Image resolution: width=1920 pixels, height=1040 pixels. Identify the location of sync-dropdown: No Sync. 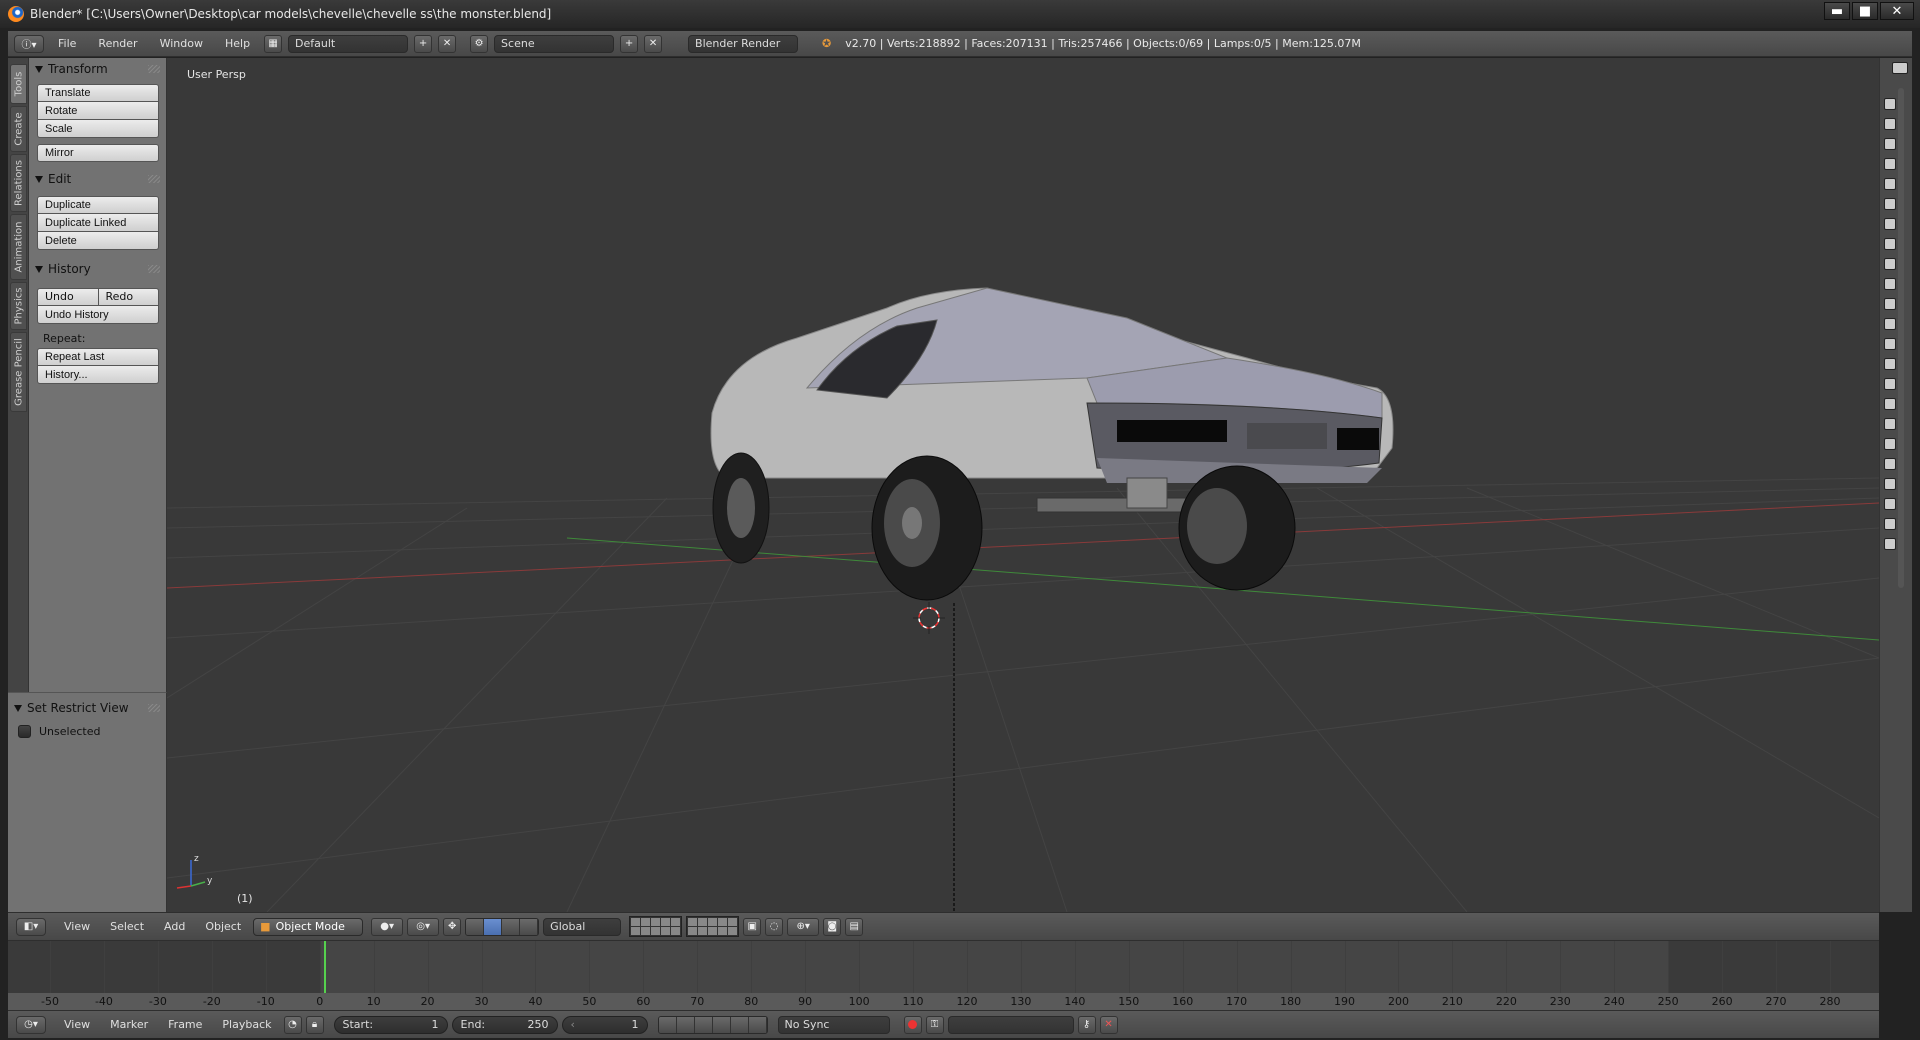
(833, 1024).